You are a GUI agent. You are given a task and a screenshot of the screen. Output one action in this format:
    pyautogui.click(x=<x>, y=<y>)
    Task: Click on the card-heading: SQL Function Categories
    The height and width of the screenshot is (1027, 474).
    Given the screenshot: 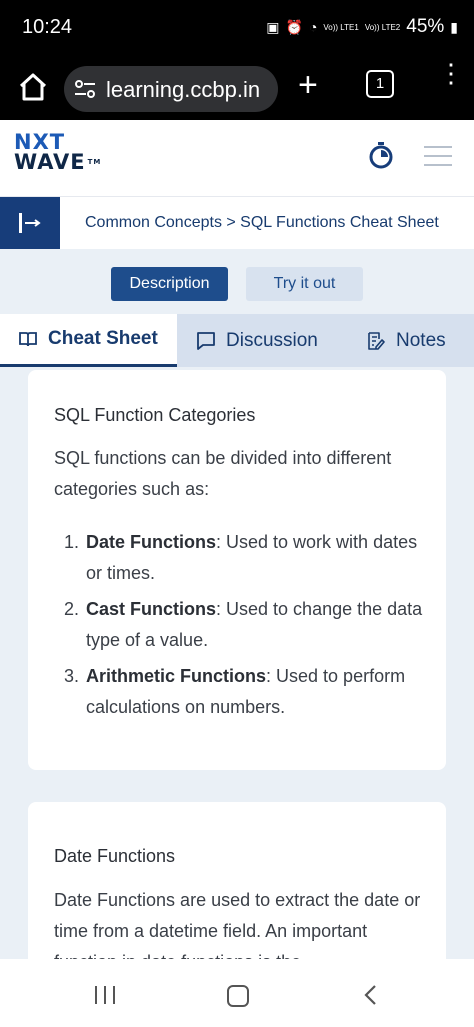 What is the action you would take?
    pyautogui.click(x=155, y=415)
    